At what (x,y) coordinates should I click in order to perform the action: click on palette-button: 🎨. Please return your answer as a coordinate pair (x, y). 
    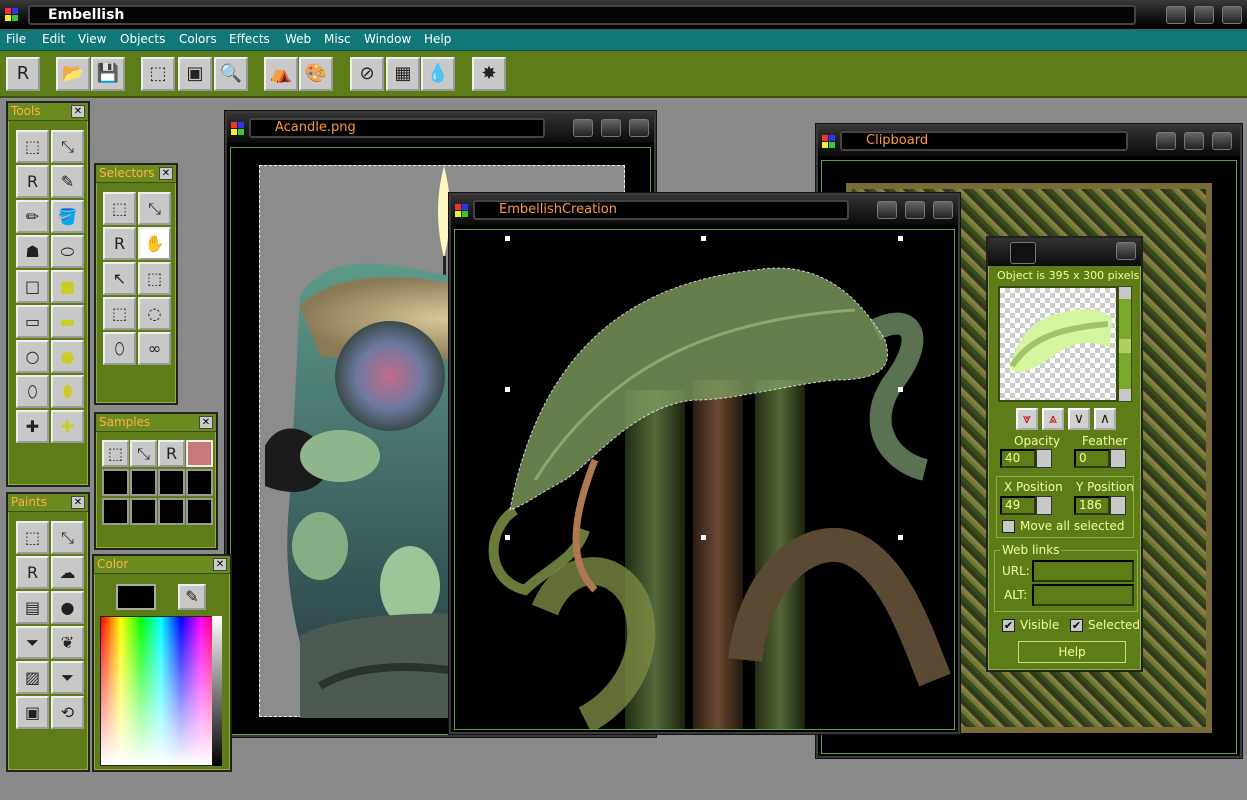
    Looking at the image, I should click on (316, 74).